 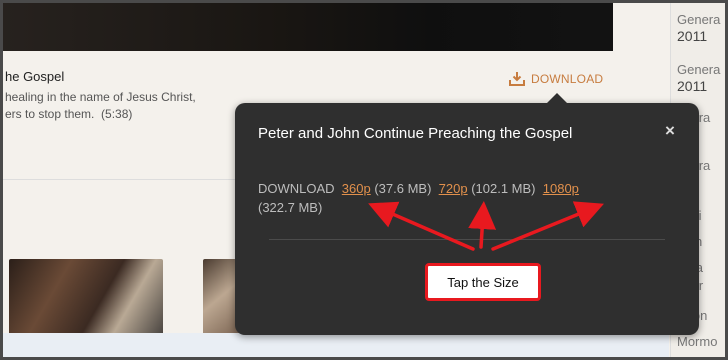 What do you see at coordinates (697, 341) in the screenshot?
I see `sidebar-item: Mormo` at bounding box center [697, 341].